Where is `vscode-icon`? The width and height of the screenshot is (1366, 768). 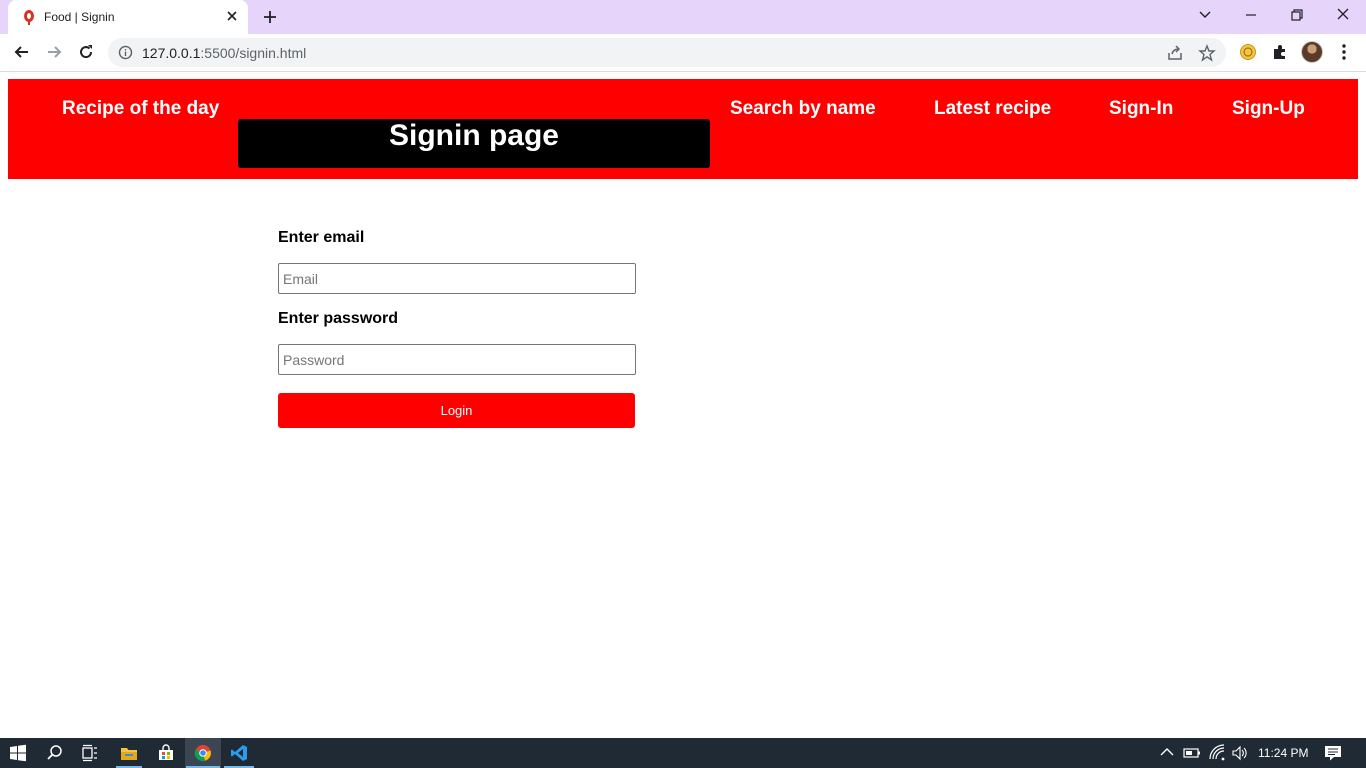
vscode-icon is located at coordinates (239, 753).